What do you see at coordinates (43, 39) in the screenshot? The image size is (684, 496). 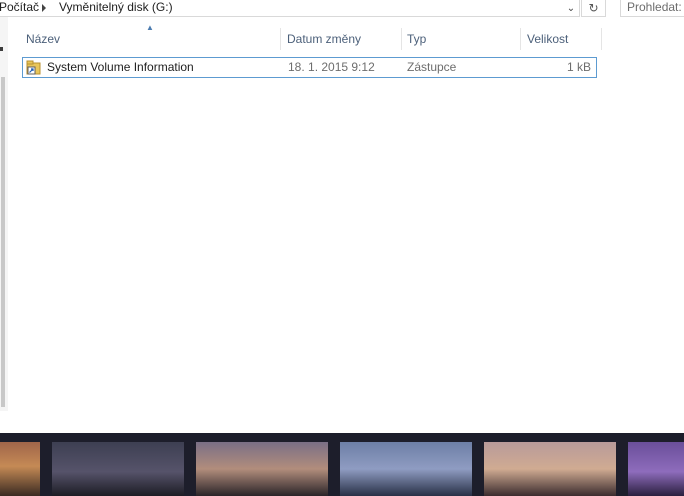 I see `column-header-name: Název` at bounding box center [43, 39].